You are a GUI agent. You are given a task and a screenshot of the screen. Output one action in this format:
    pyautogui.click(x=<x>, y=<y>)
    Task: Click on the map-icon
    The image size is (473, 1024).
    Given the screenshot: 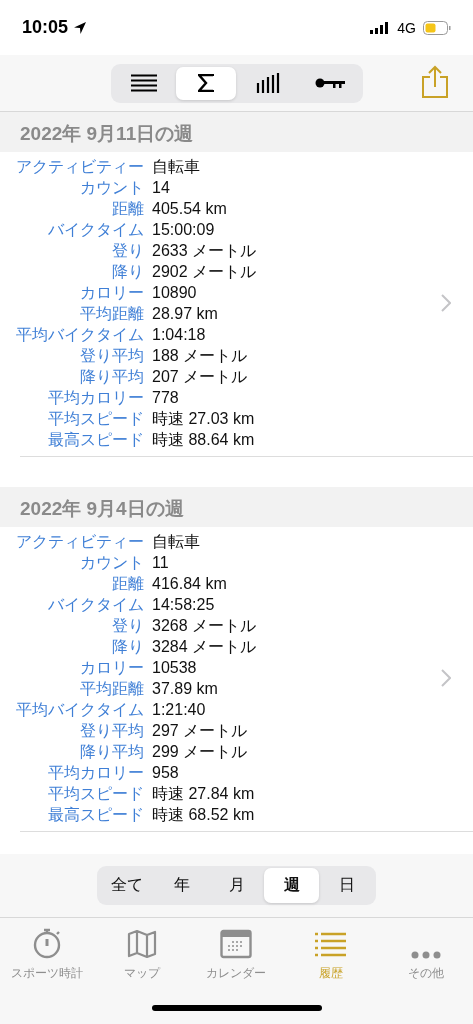 What is the action you would take?
    pyautogui.click(x=141, y=944)
    